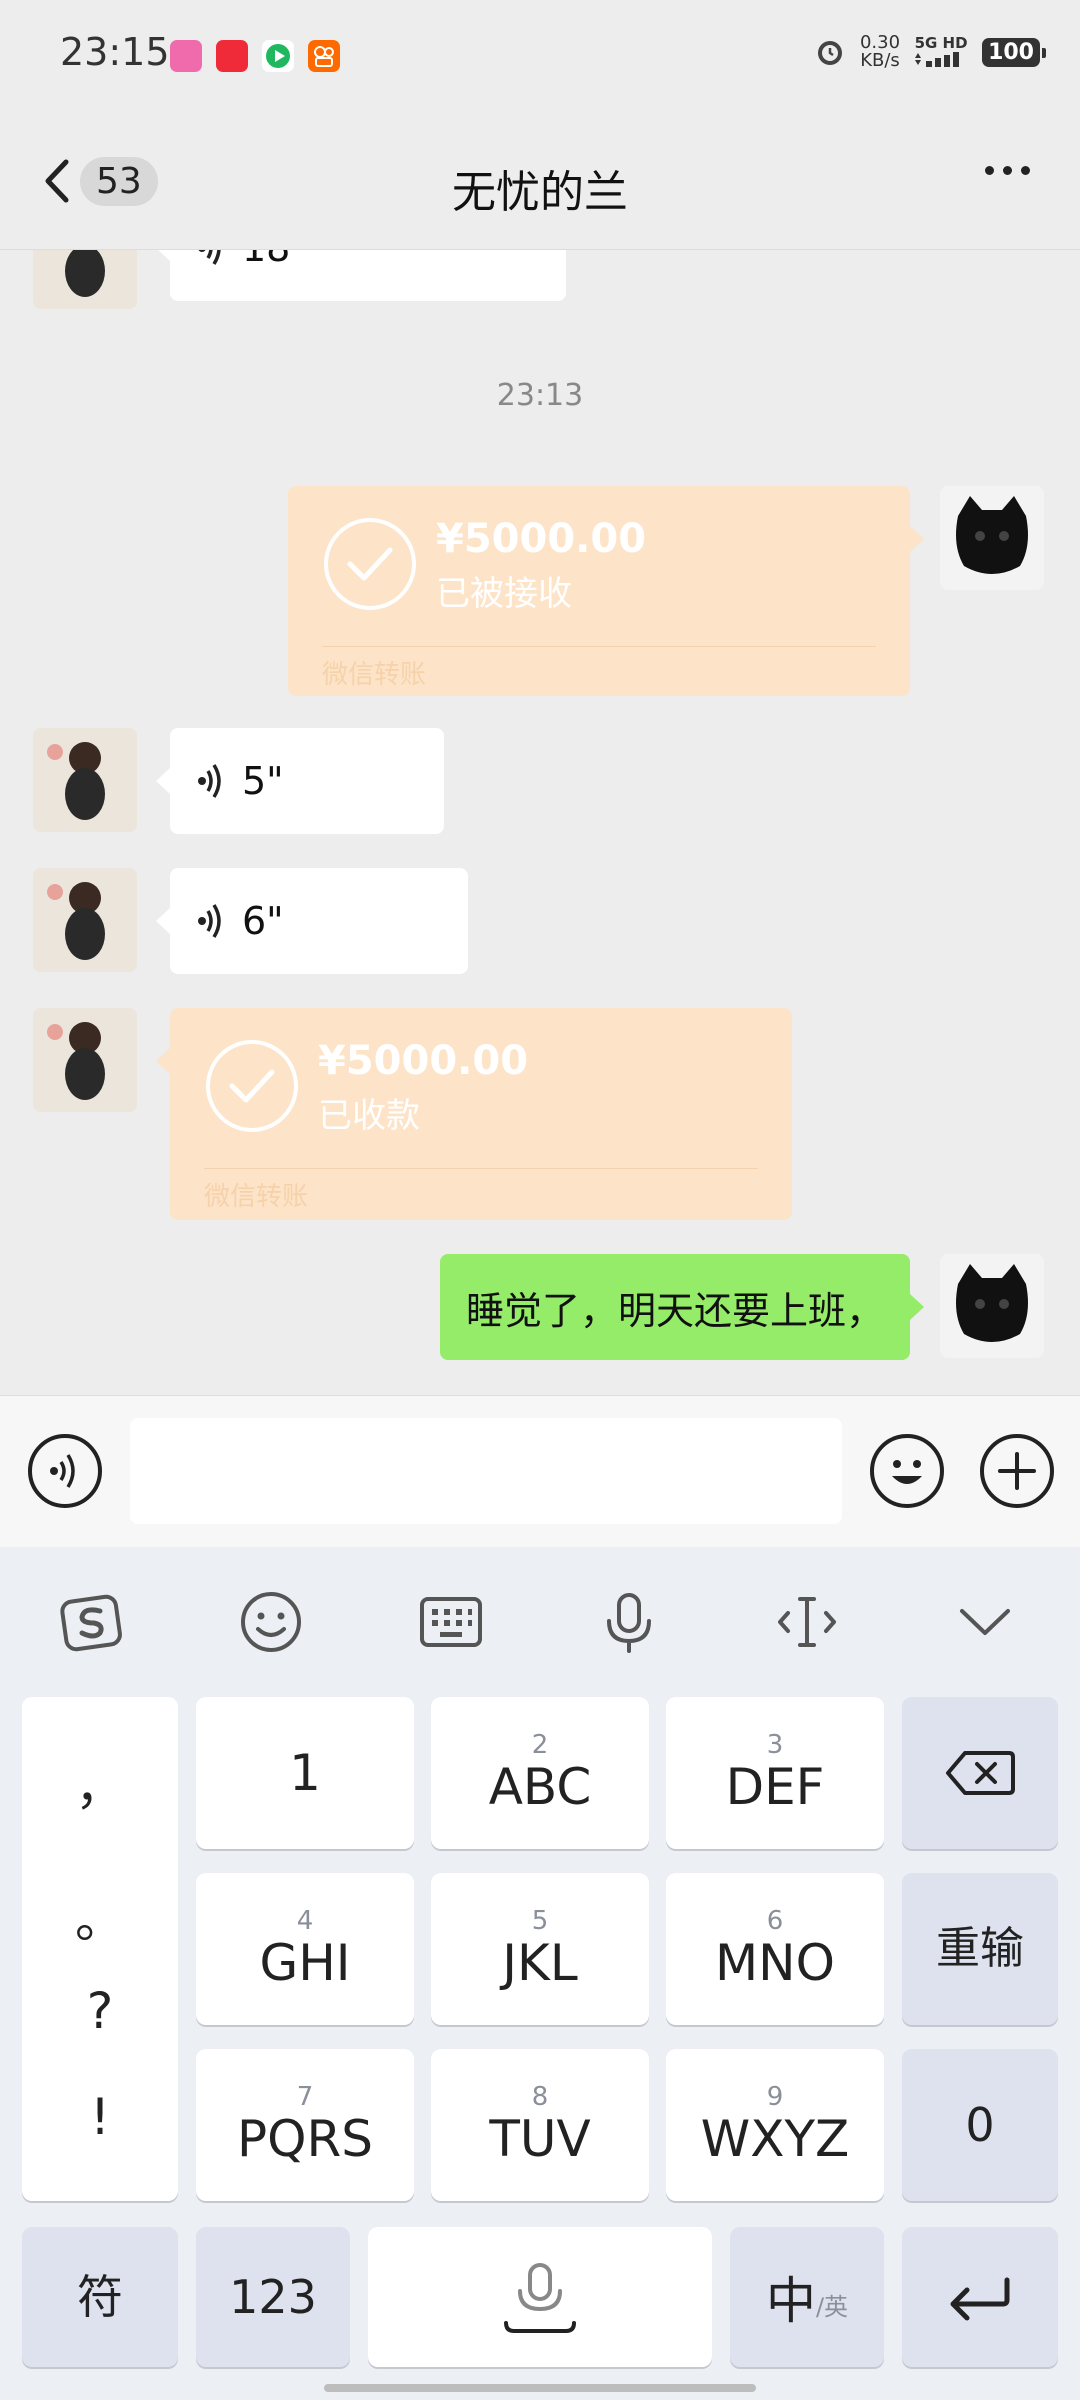 Image resolution: width=1080 pixels, height=2400 pixels. What do you see at coordinates (775, 1949) in the screenshot?
I see `key-mno: 6 MNO` at bounding box center [775, 1949].